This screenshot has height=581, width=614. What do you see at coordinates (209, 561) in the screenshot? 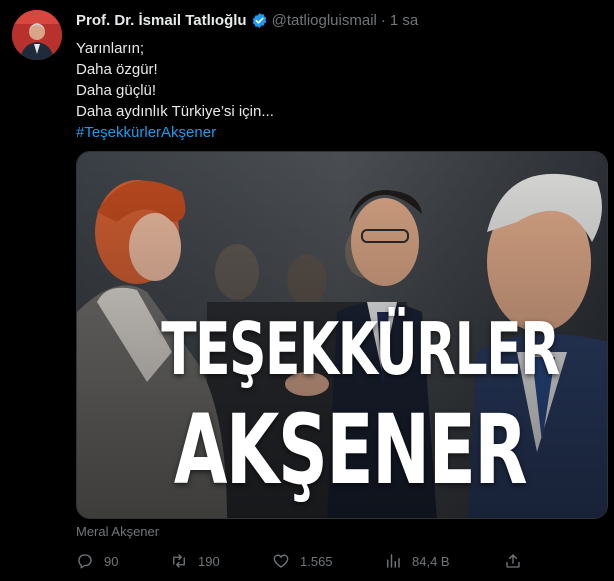
I see `retweet-count: 190` at bounding box center [209, 561].